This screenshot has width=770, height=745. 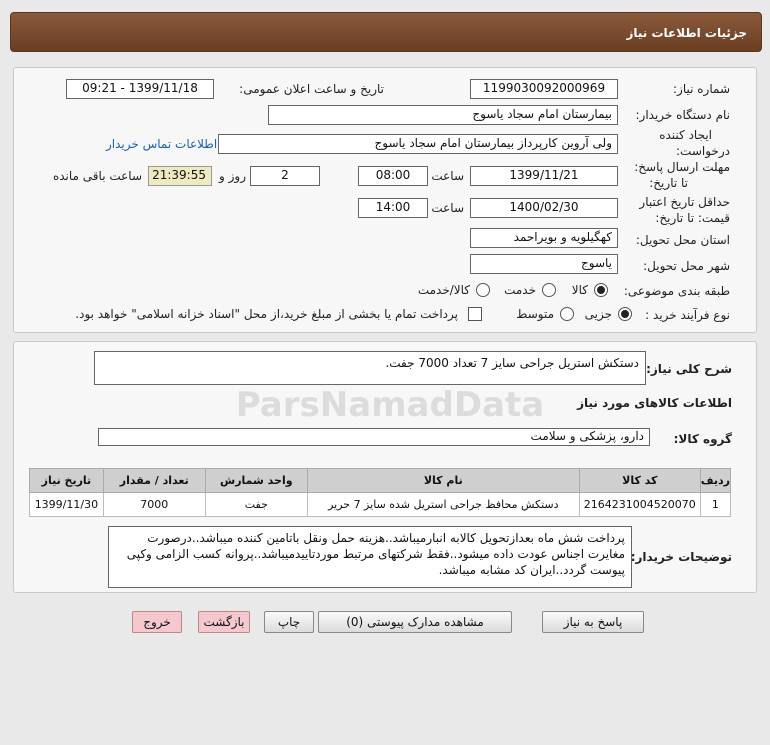 What do you see at coordinates (224, 622) in the screenshot?
I see `back-button: بازگشت` at bounding box center [224, 622].